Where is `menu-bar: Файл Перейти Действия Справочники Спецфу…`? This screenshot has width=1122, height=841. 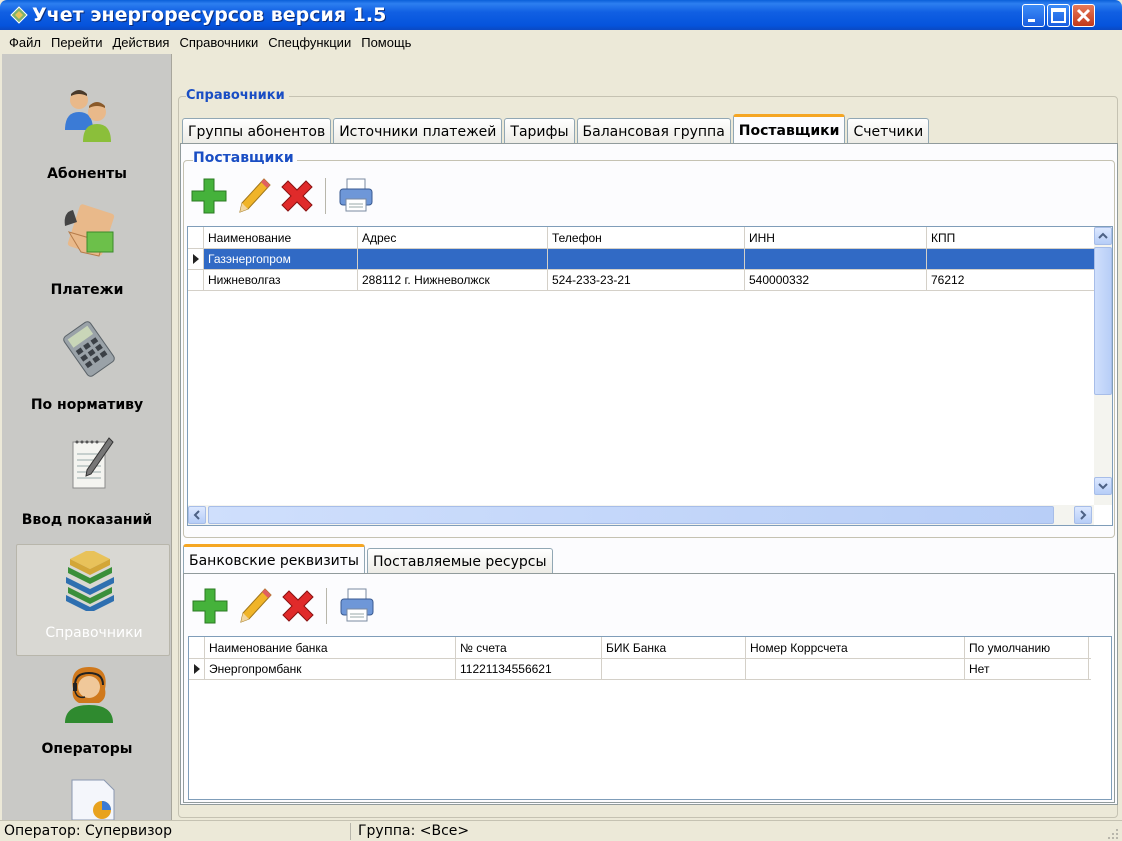 menu-bar: Файл Перейти Действия Справочники Спецфу… is located at coordinates (561, 42).